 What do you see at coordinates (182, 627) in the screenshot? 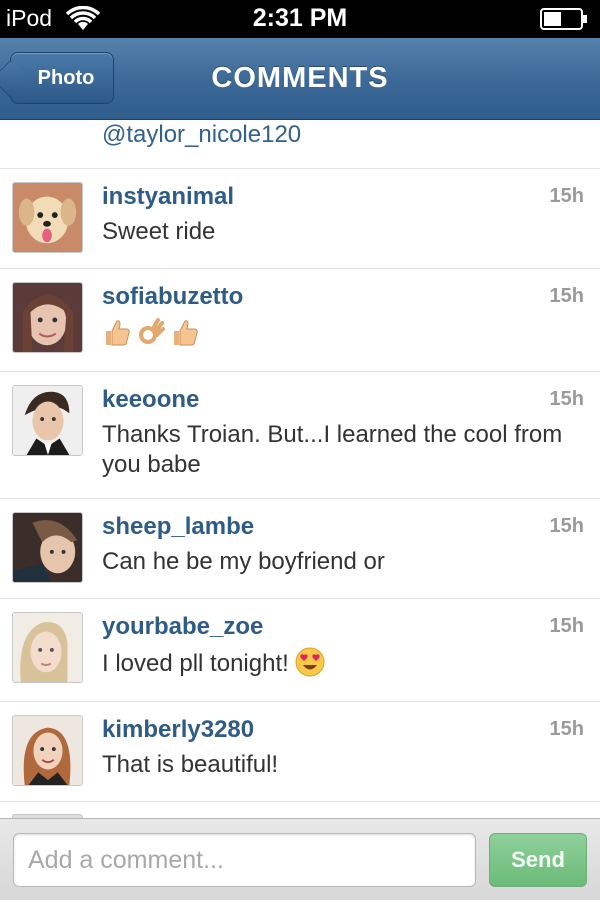
I see `username-link: yourbabe_zoe` at bounding box center [182, 627].